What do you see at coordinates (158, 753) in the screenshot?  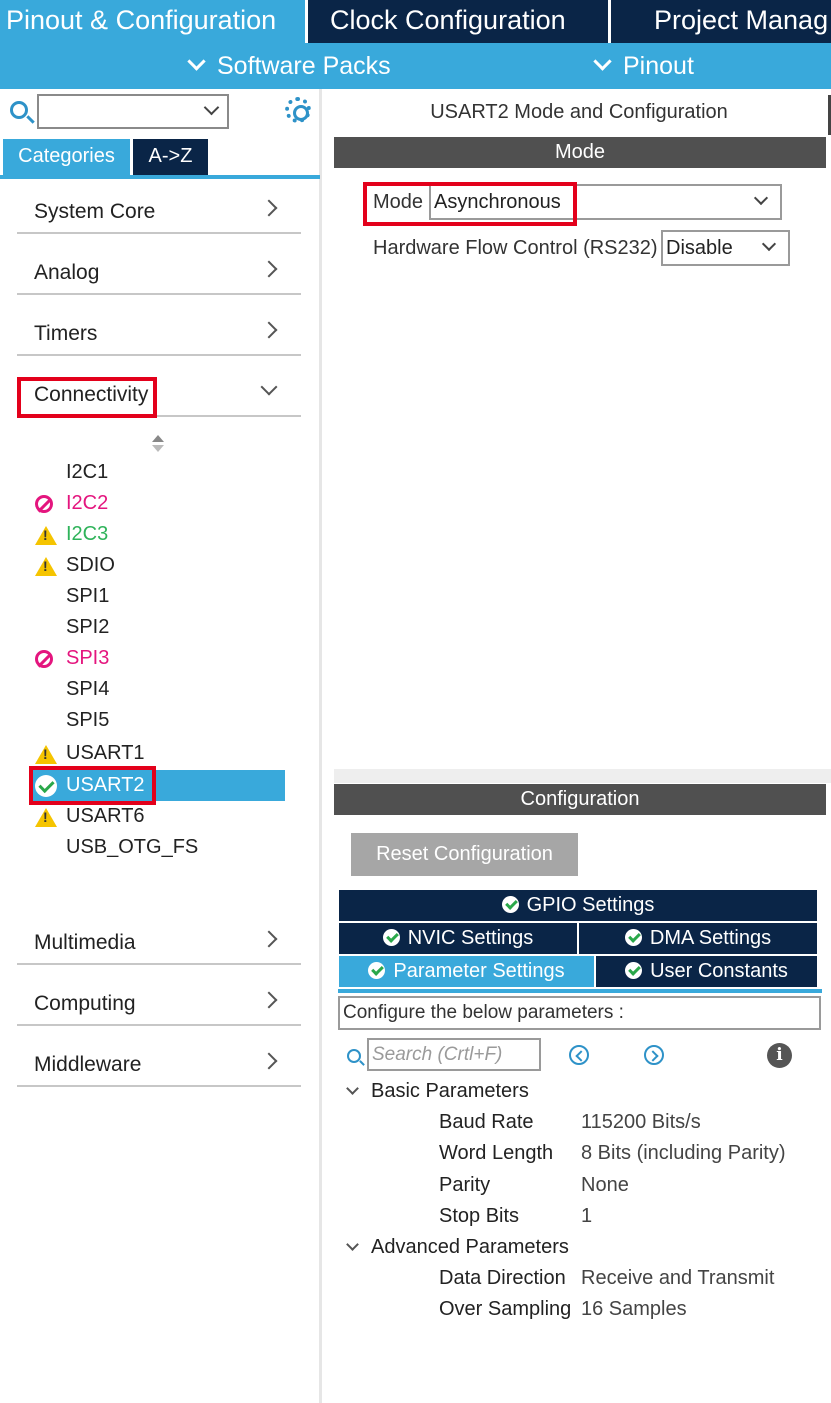 I see `peripheral-usart1: USART1` at bounding box center [158, 753].